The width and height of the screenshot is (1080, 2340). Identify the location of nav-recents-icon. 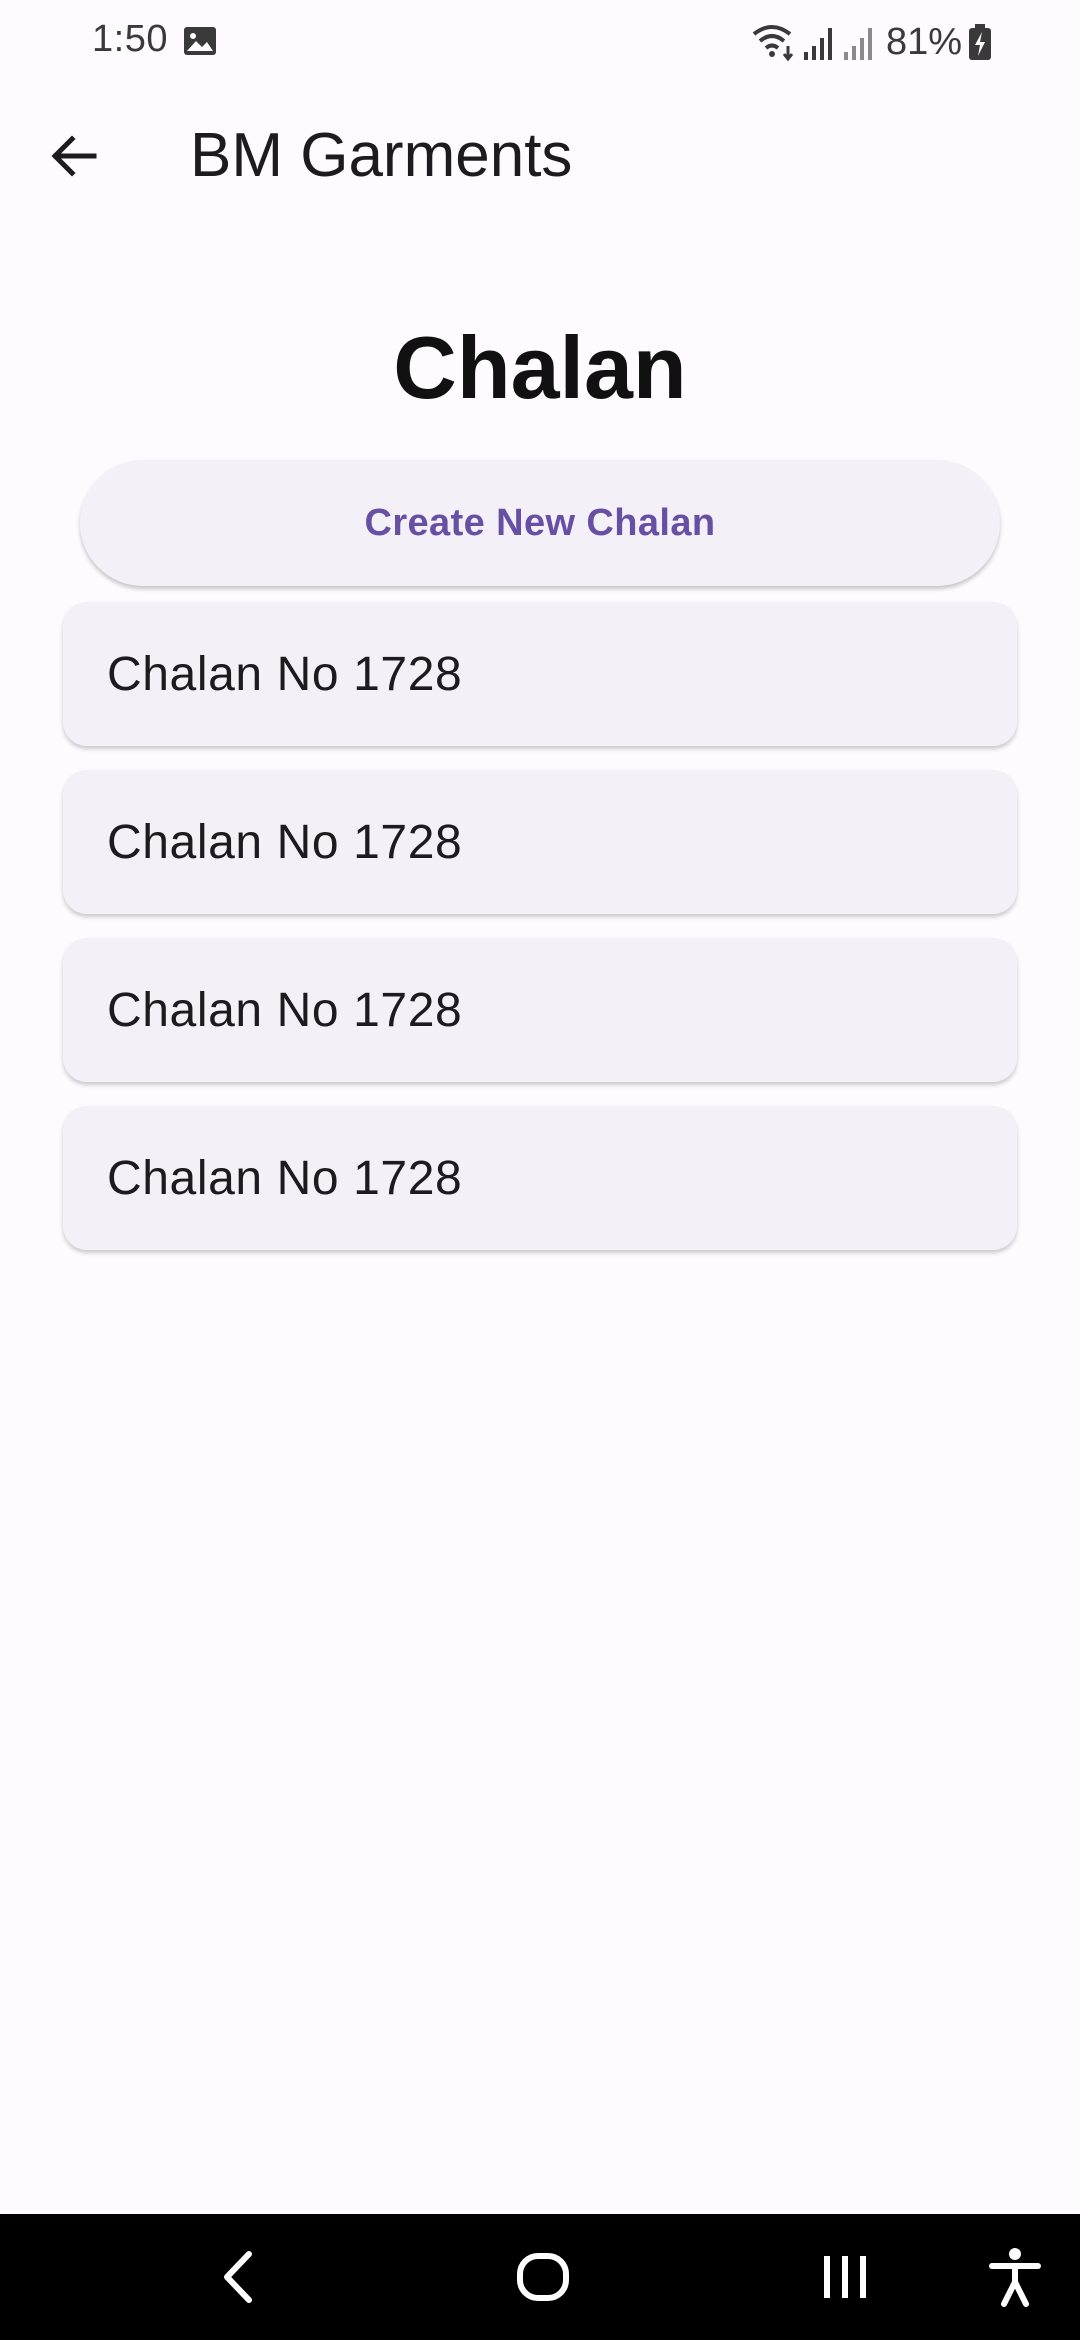
(845, 2277).